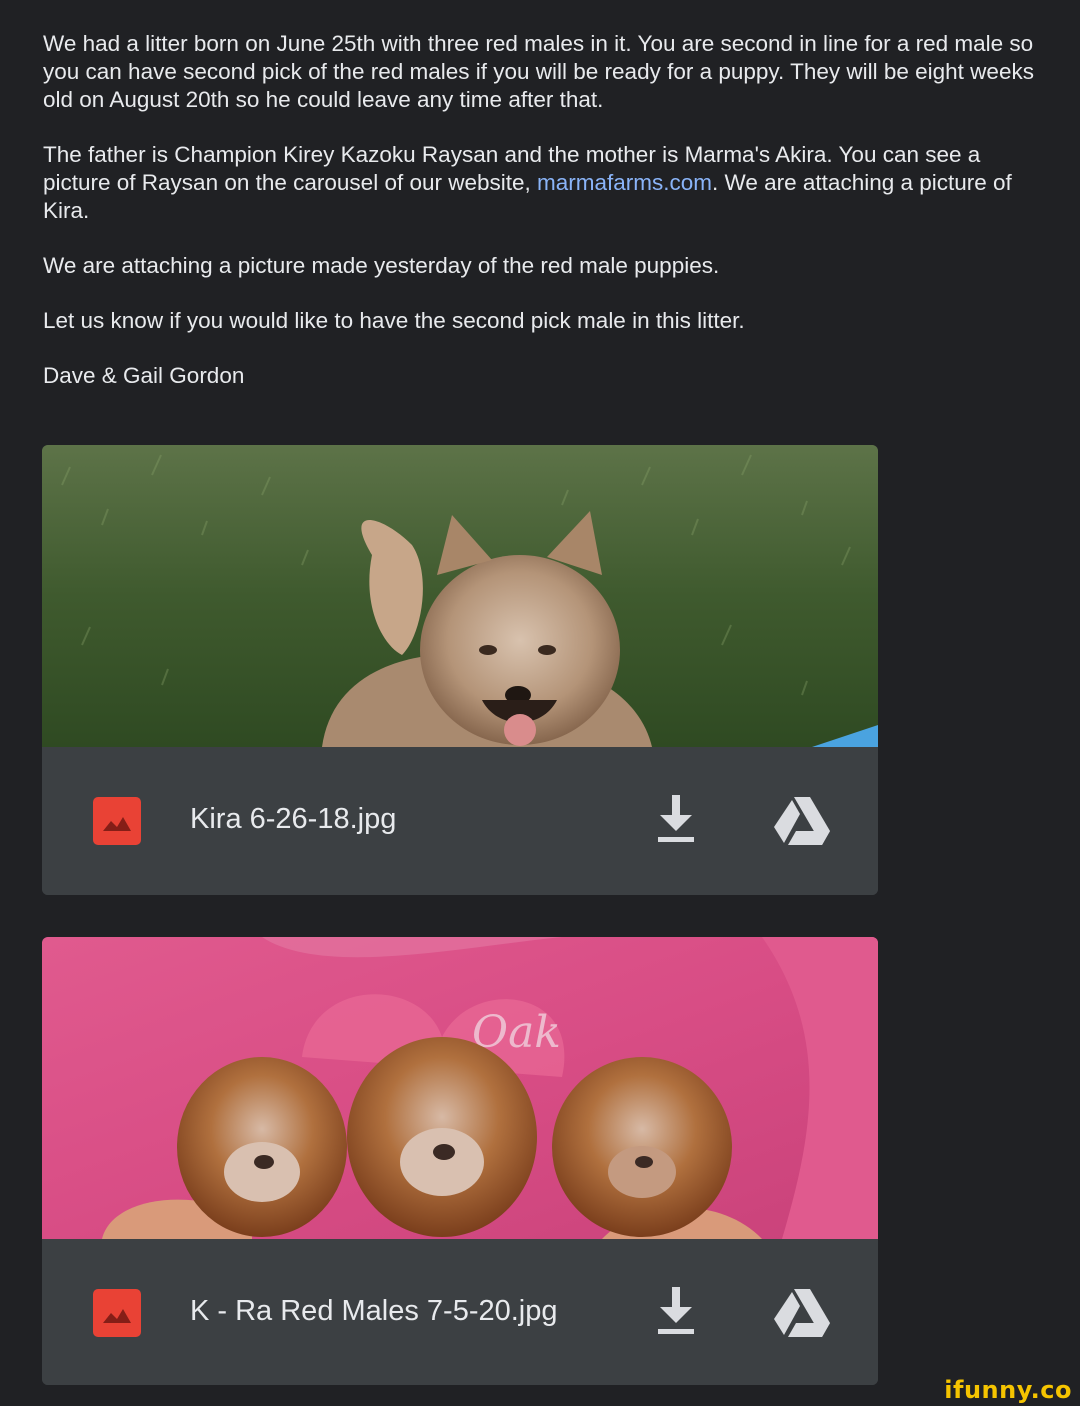 The image size is (1080, 1406). I want to click on attachment-bar: Kira 6-26-18.jpg, so click(460, 821).